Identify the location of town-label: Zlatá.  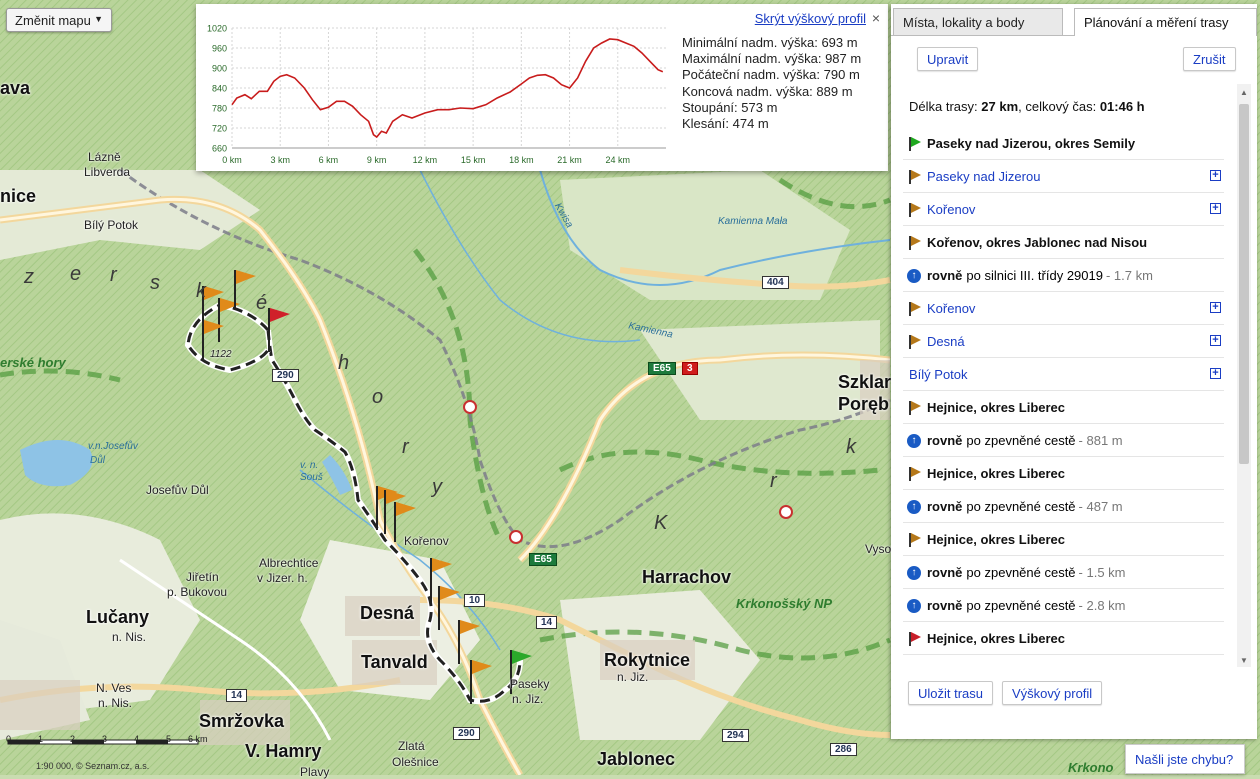
(411, 746).